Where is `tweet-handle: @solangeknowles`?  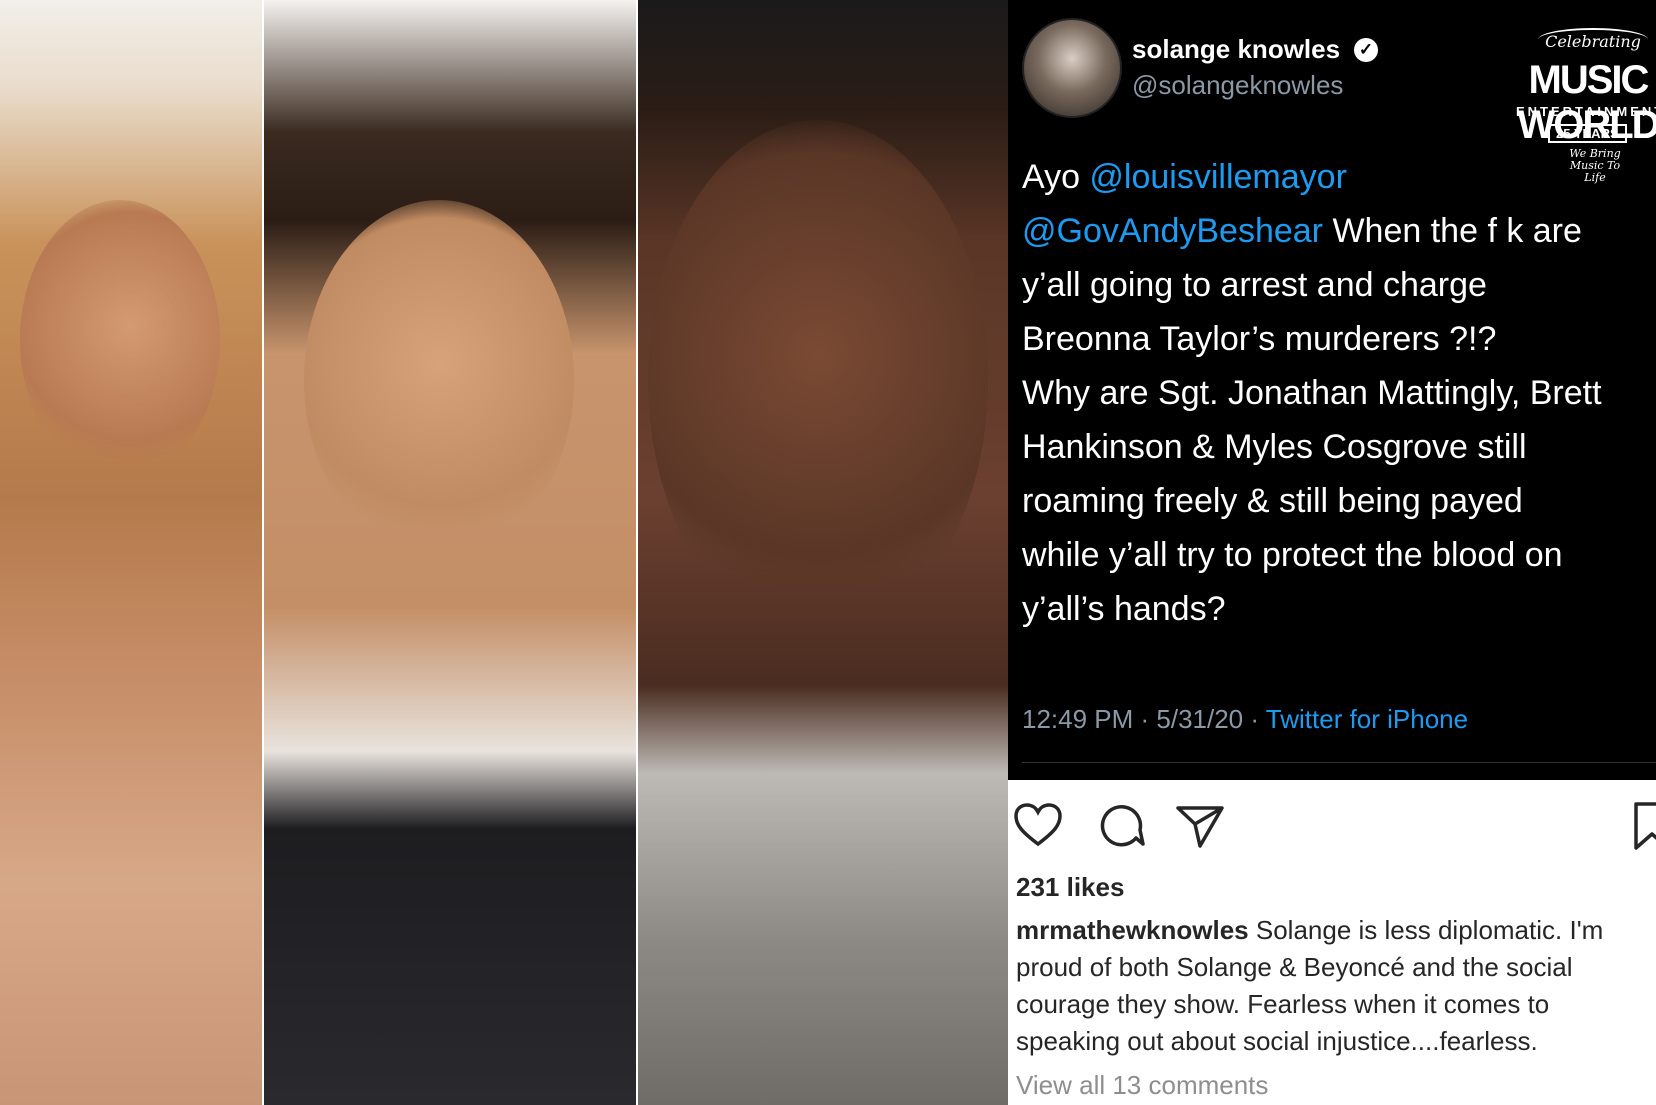 tweet-handle: @solangeknowles is located at coordinates (1237, 85).